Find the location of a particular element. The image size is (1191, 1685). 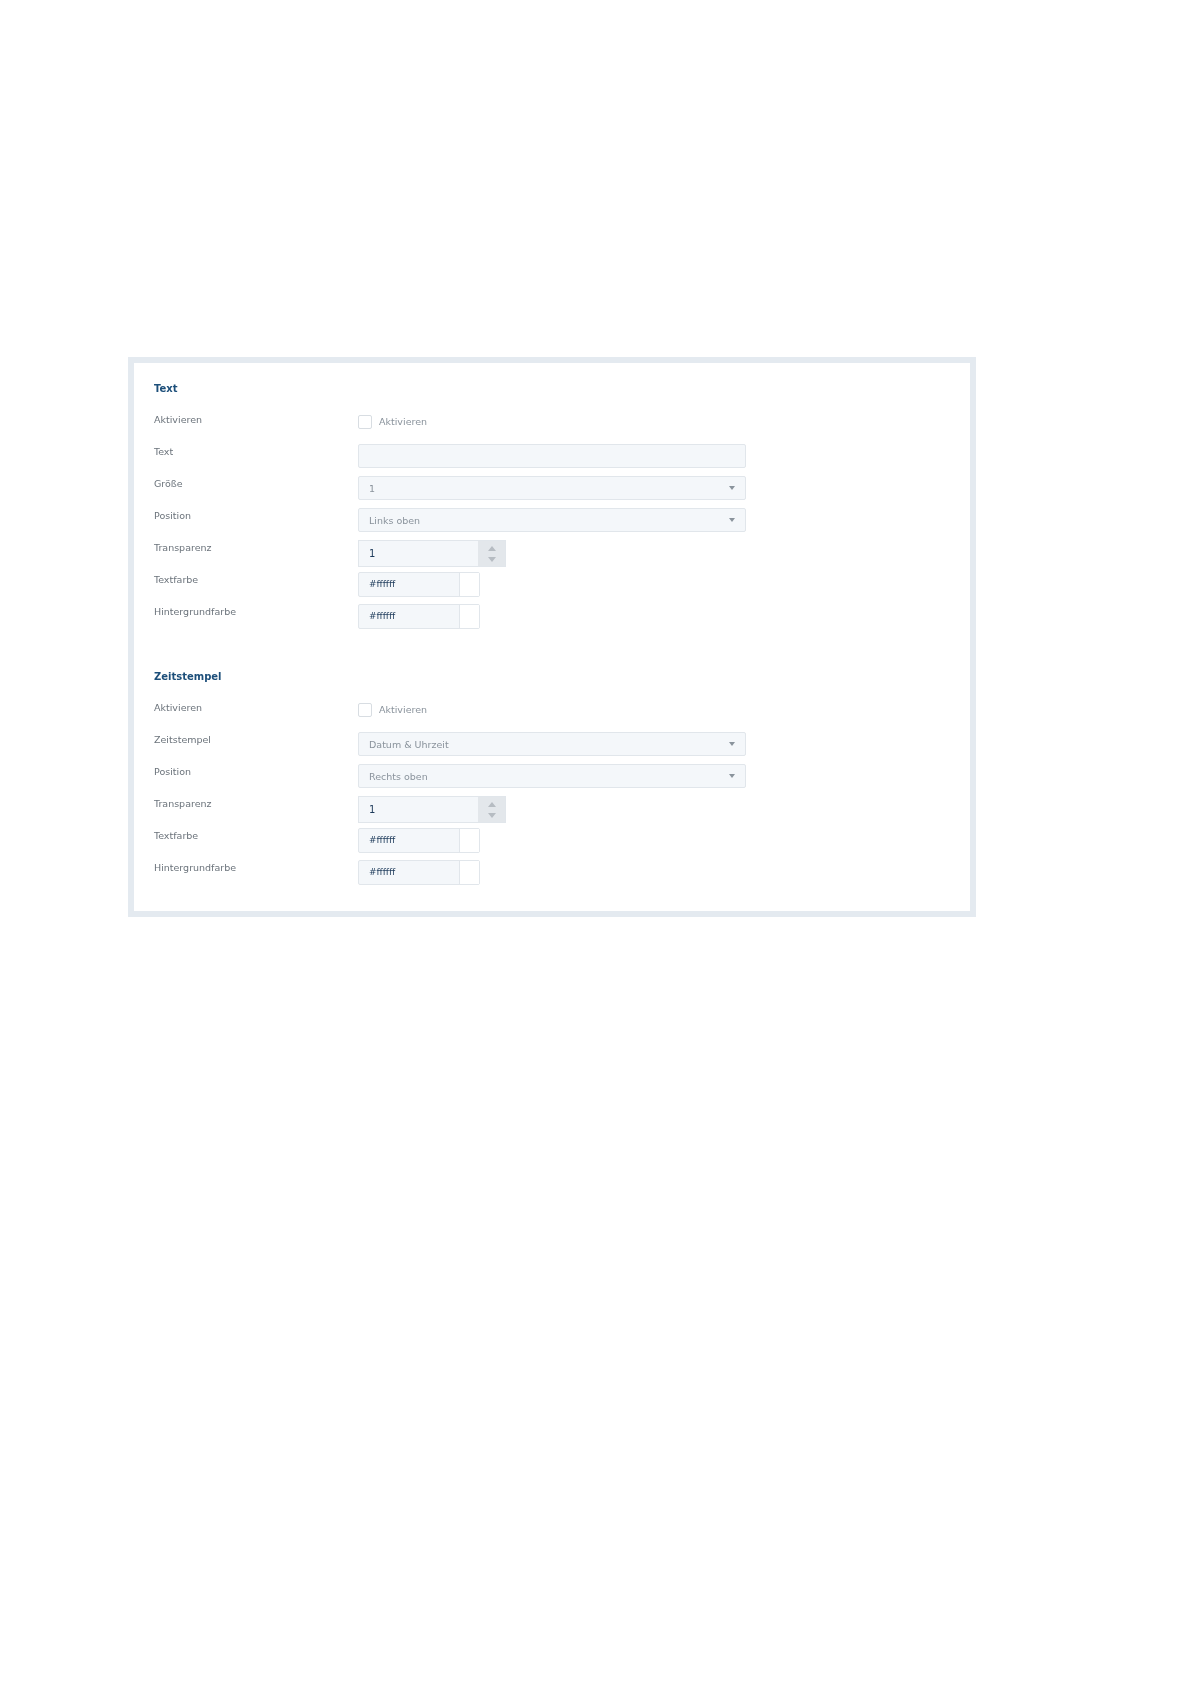

field-label: Größe is located at coordinates (169, 484).